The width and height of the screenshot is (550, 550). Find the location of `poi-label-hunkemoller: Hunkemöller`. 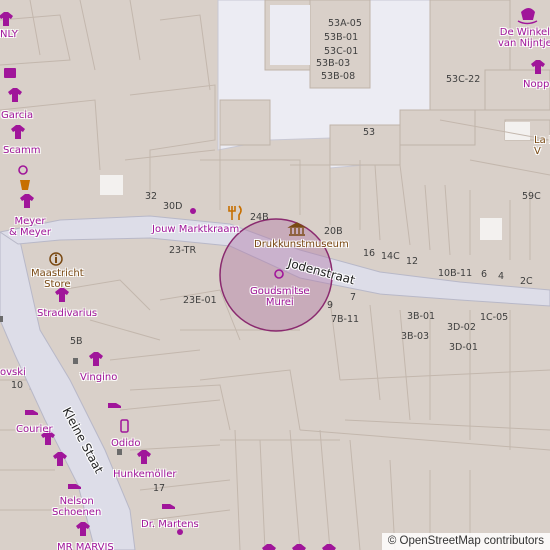

poi-label-hunkemoller: Hunkemöller is located at coordinates (144, 474).